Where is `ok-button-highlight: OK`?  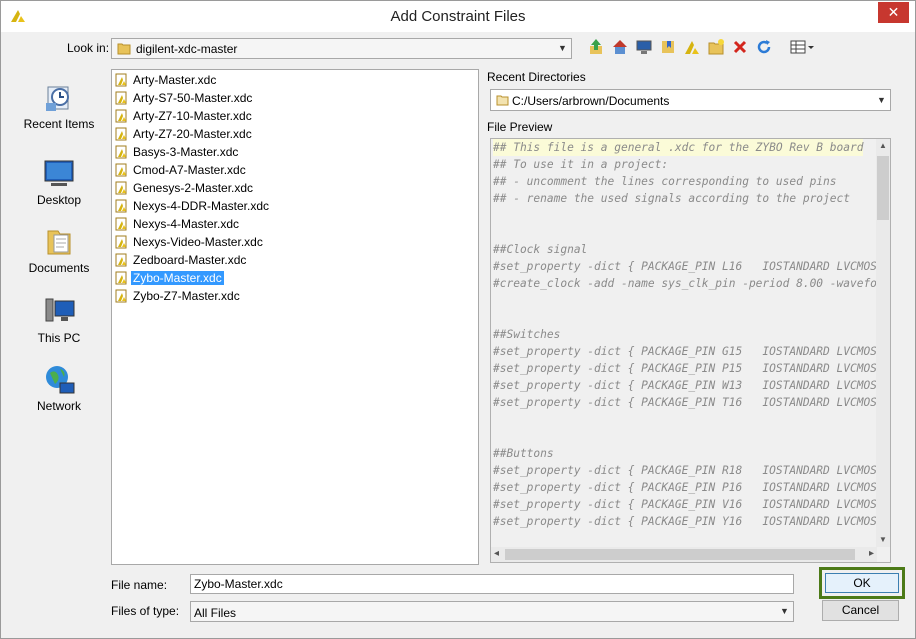 ok-button-highlight: OK is located at coordinates (862, 583).